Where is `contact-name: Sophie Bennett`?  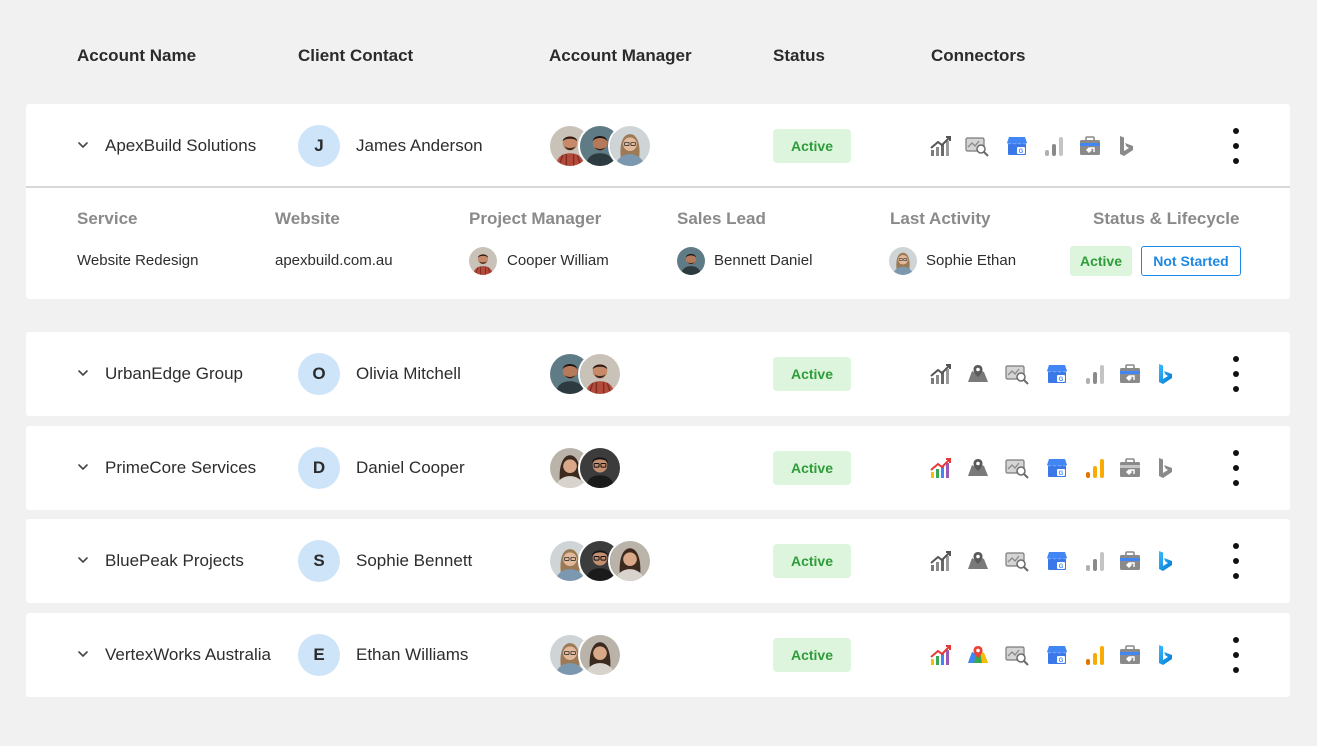 contact-name: Sophie Bennett is located at coordinates (414, 560).